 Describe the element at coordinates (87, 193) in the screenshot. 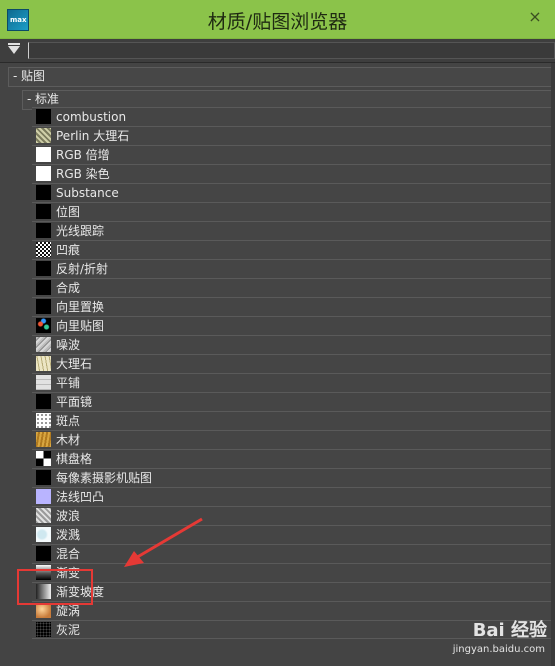

I see `map-item-label: Substance` at that location.